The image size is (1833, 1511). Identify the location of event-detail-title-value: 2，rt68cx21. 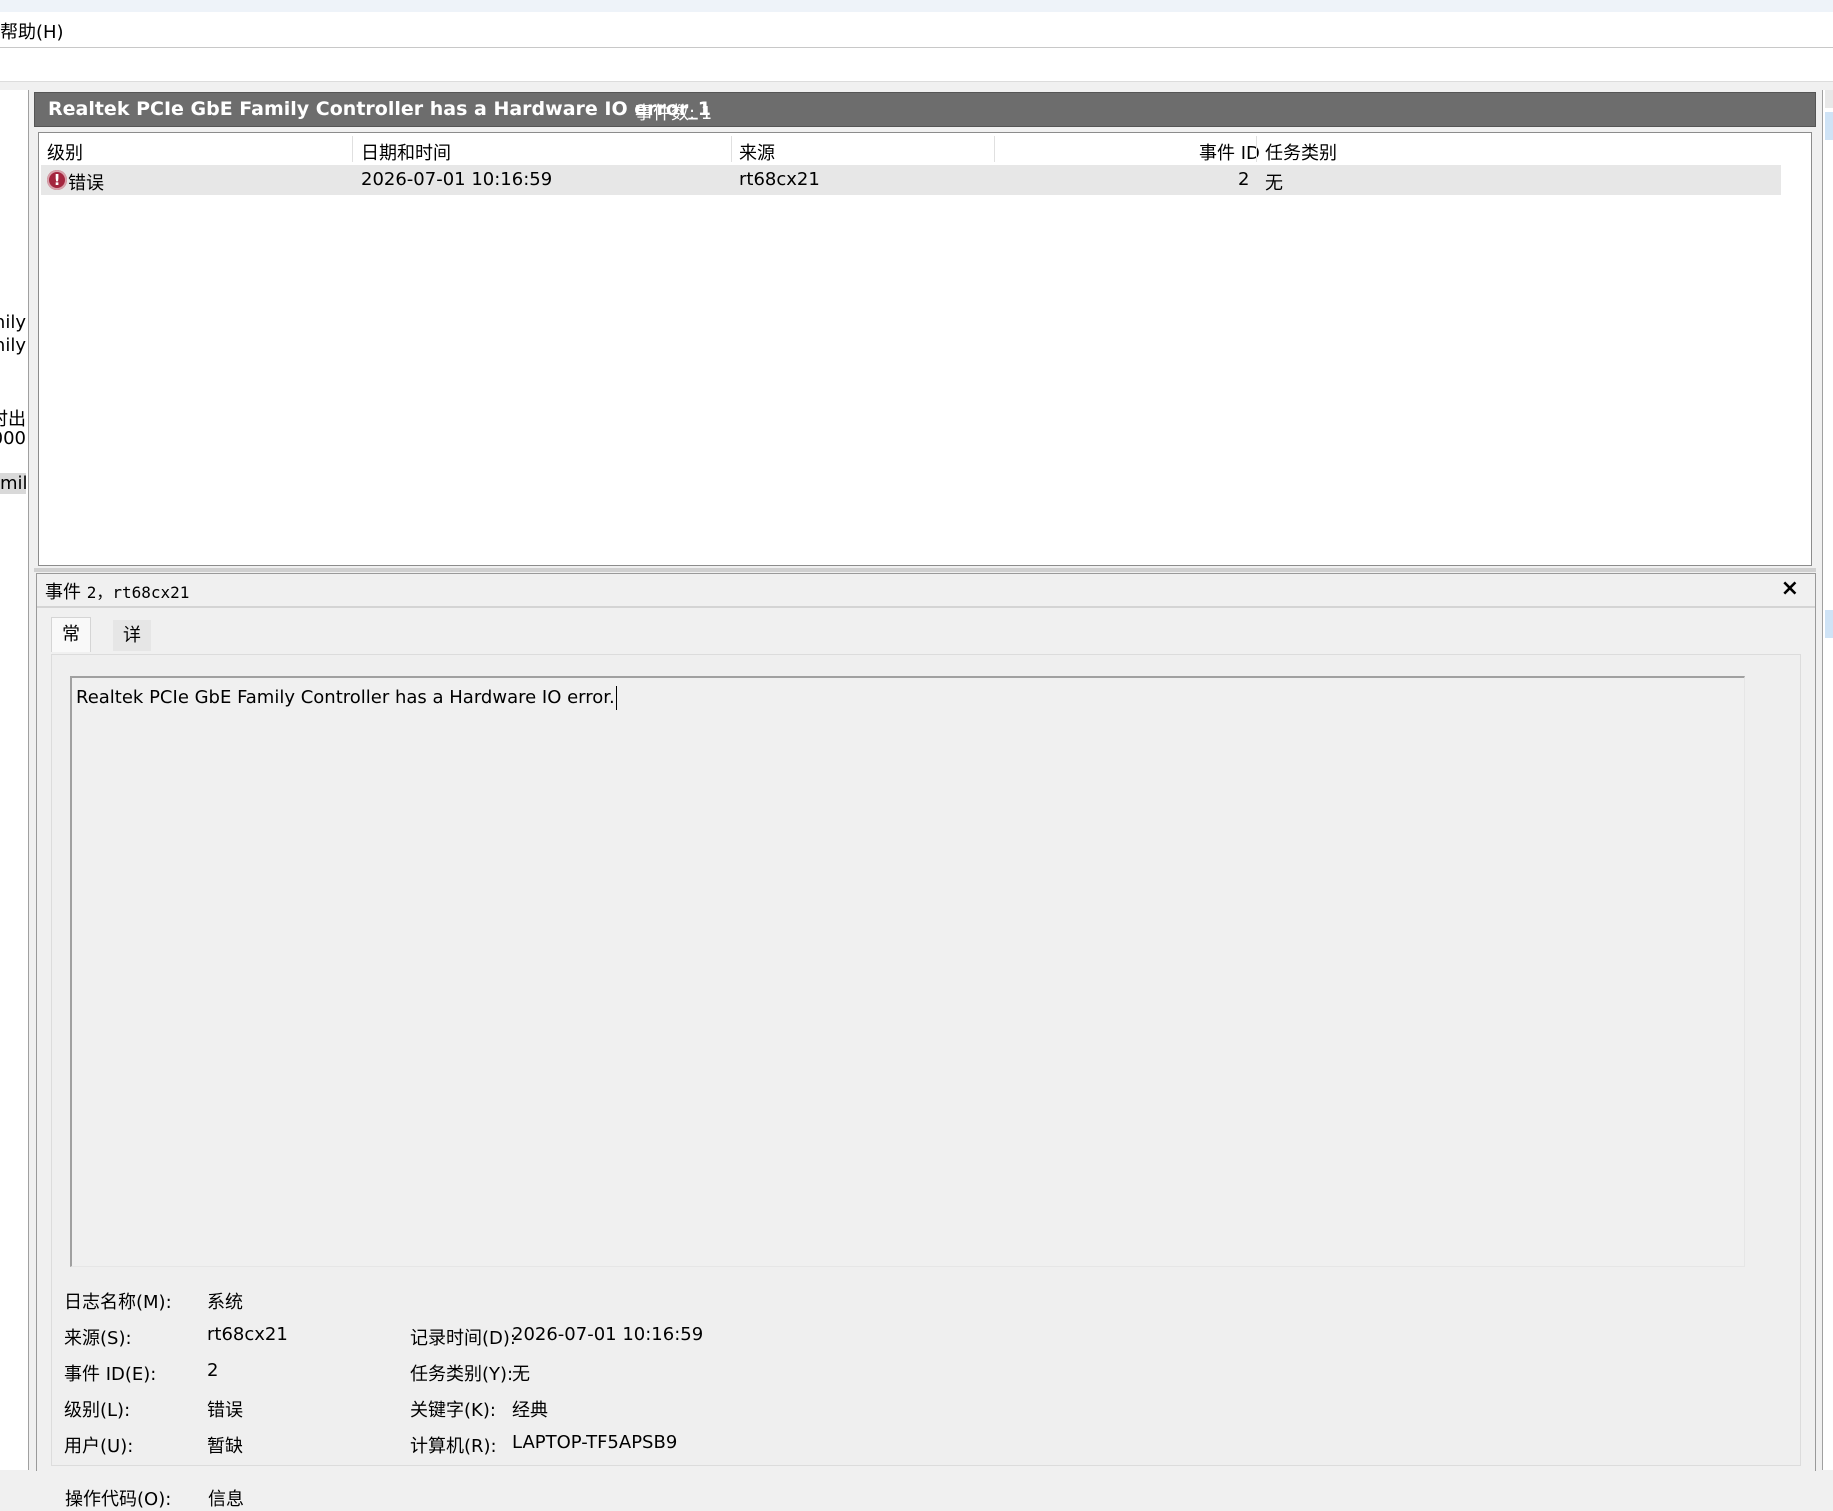
(138, 592).